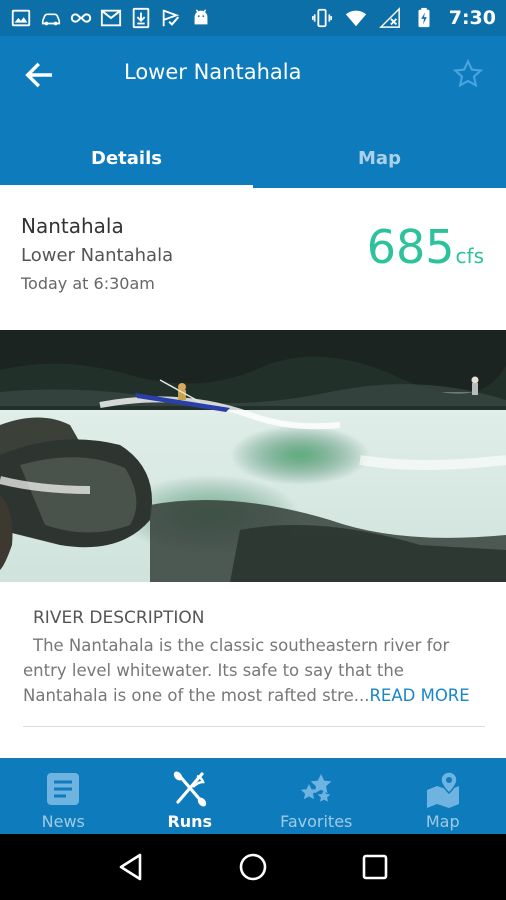  What do you see at coordinates (72, 226) in the screenshot?
I see `river-name: Nantahala` at bounding box center [72, 226].